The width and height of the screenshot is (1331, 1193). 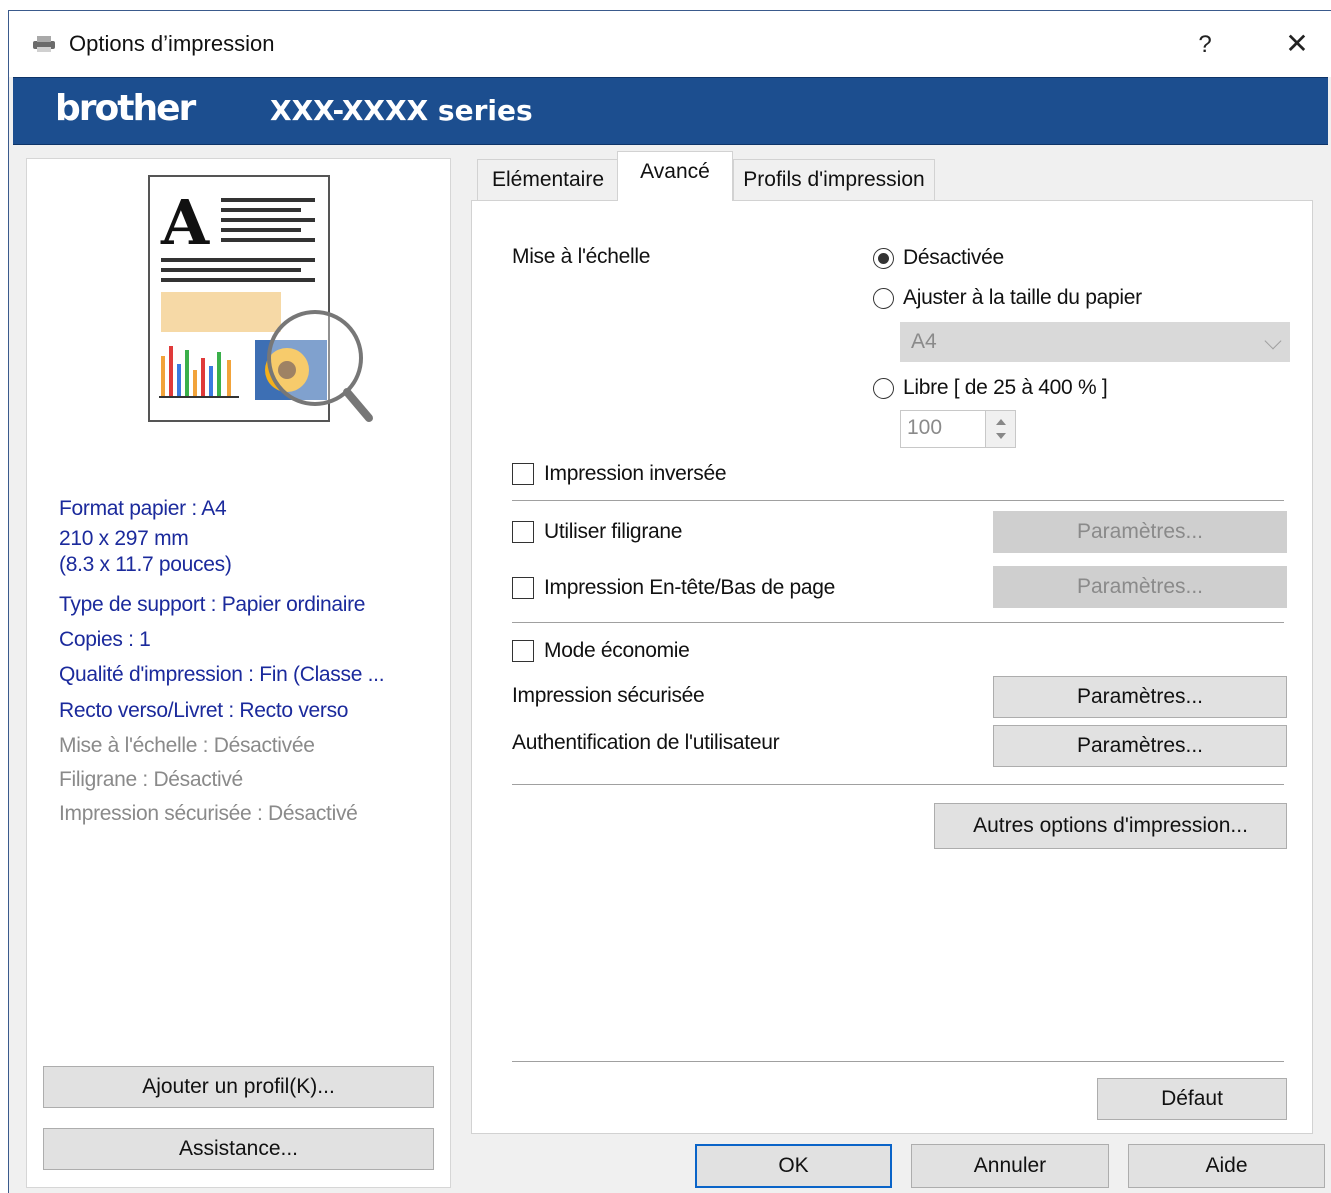 What do you see at coordinates (1297, 45) in the screenshot?
I see `close-icon: ✕` at bounding box center [1297, 45].